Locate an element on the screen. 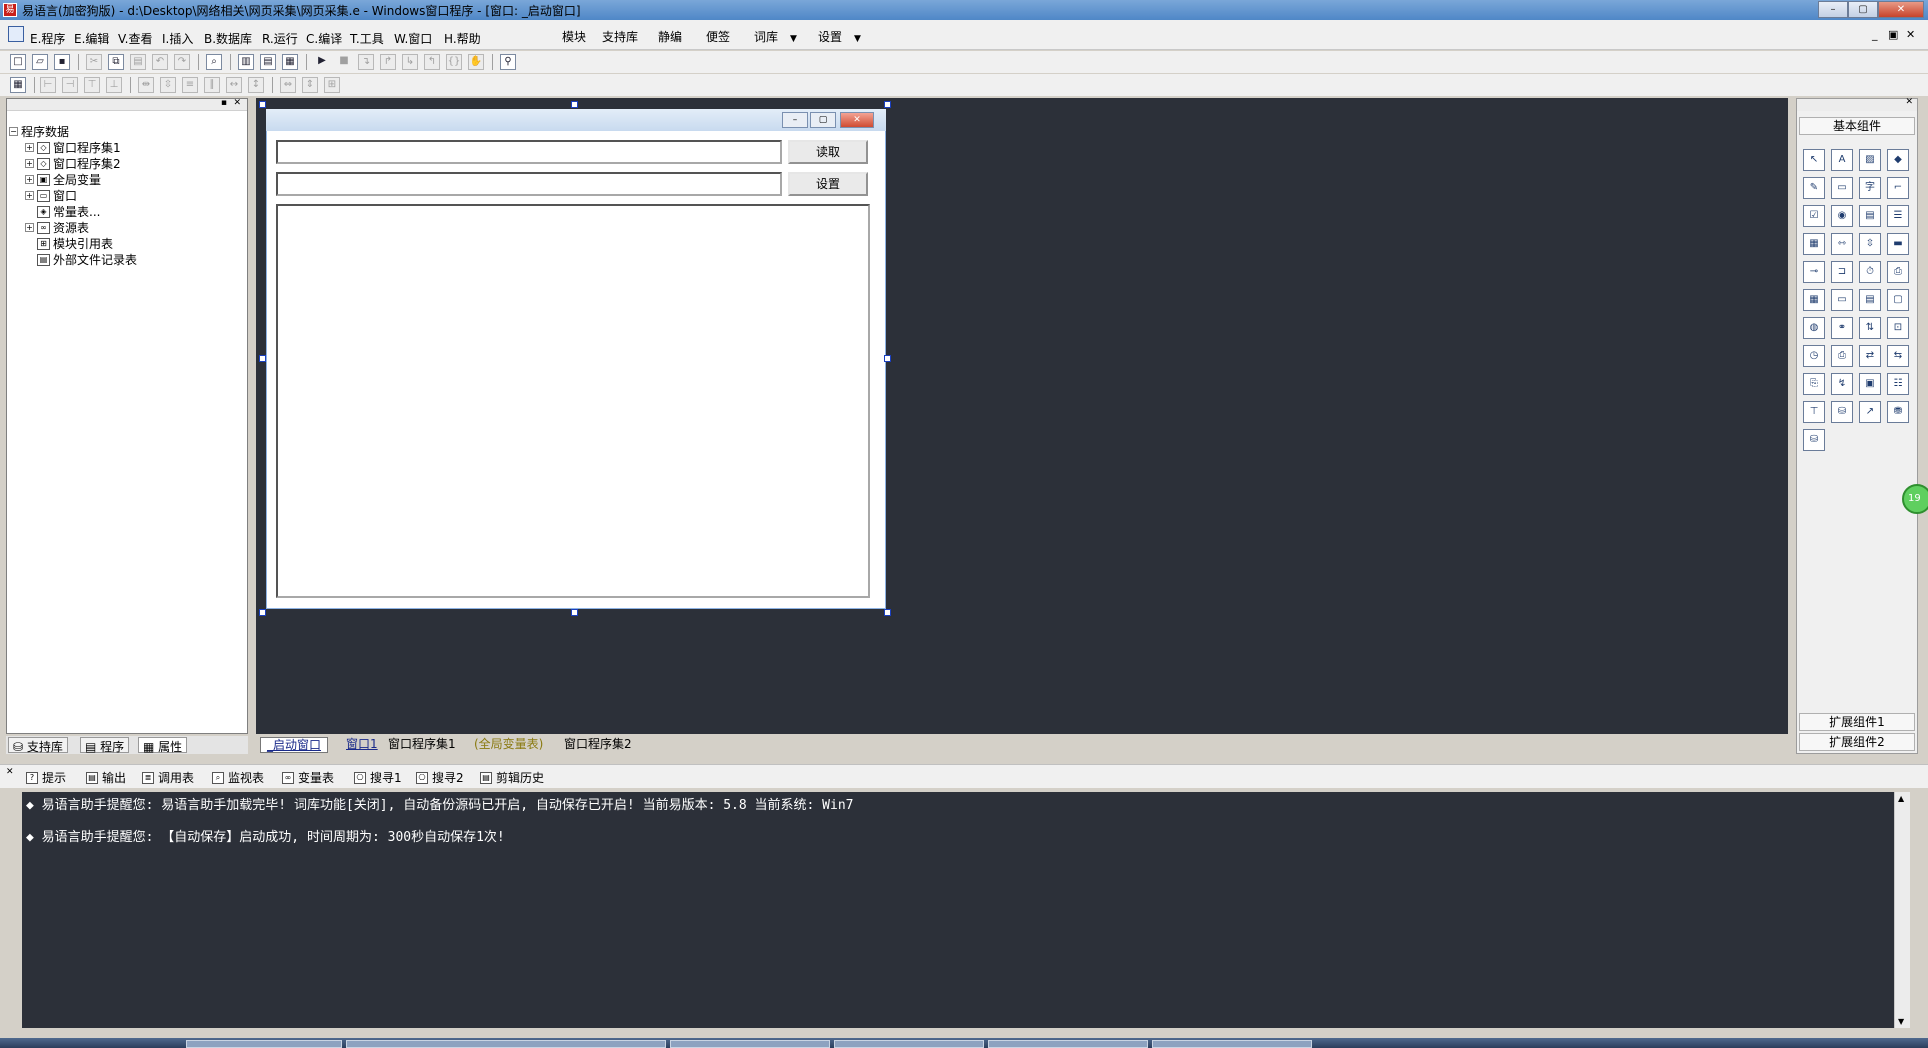 The width and height of the screenshot is (1928, 1048). tab-variable-table: ∞ 变量表 is located at coordinates (308, 777).